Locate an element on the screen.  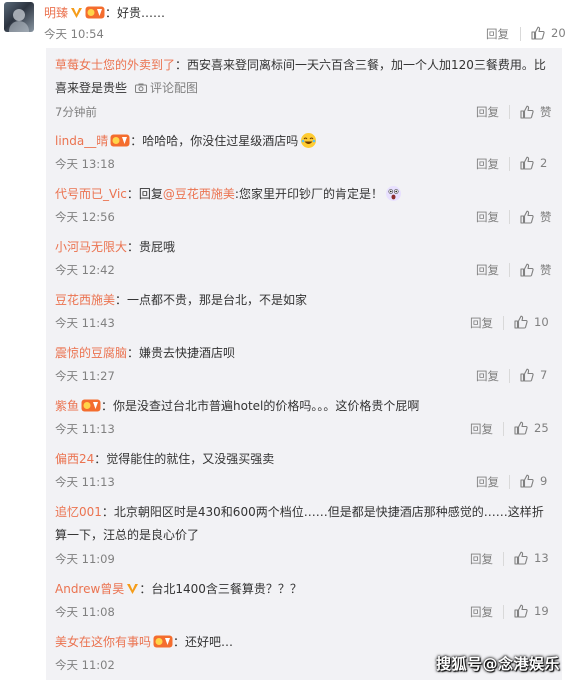
list-item: 偏西24：觉得能住的就住，又没强买强卖 今天 11:13 回复 9 is located at coordinates (304, 470).